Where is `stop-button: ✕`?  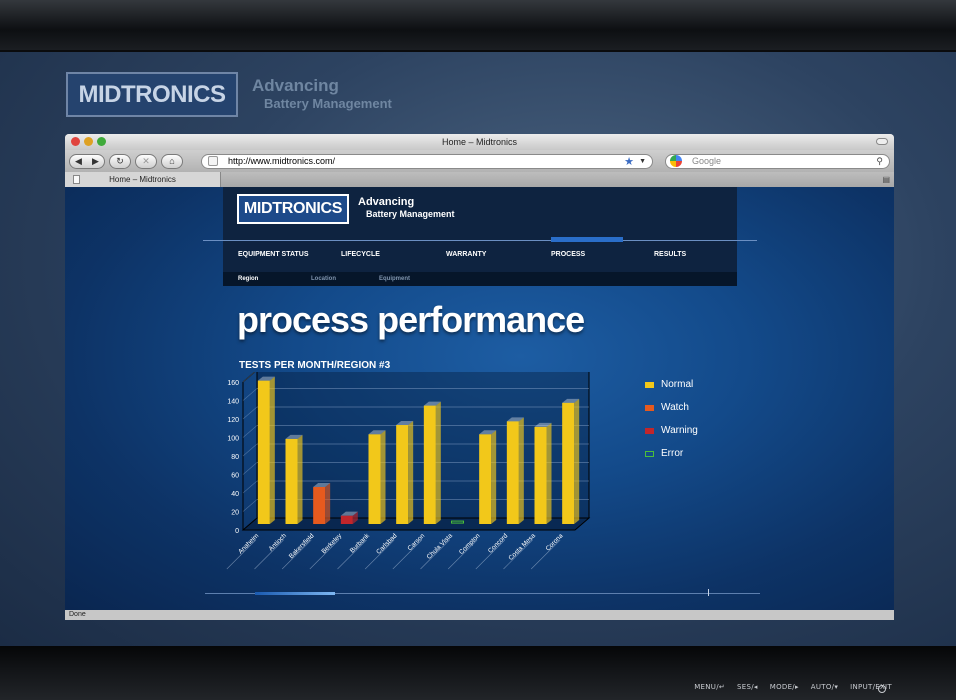
stop-button: ✕ is located at coordinates (146, 161).